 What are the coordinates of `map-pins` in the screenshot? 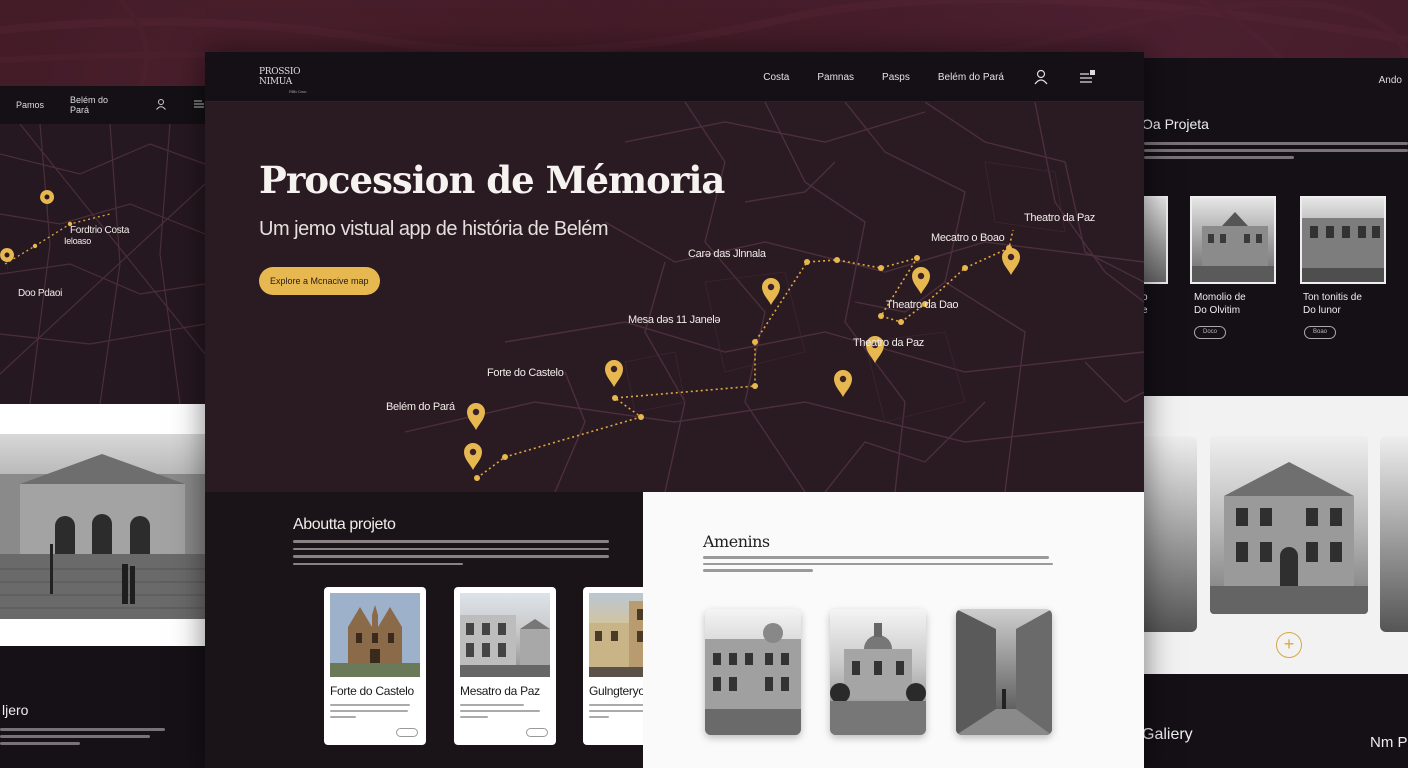 It's located at (742, 359).